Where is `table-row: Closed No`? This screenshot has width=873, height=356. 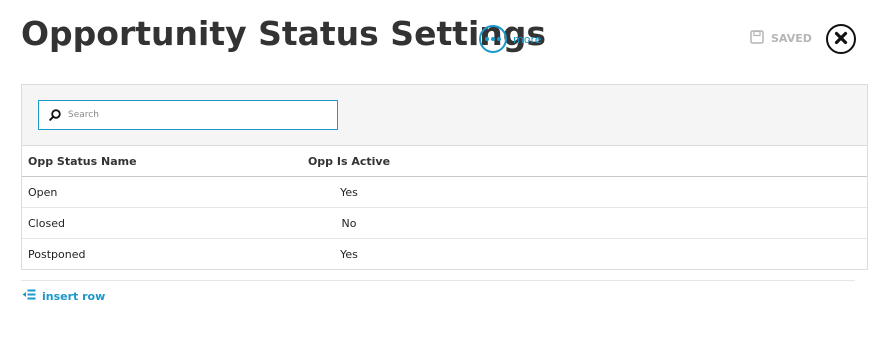
table-row: Closed No is located at coordinates (444, 223).